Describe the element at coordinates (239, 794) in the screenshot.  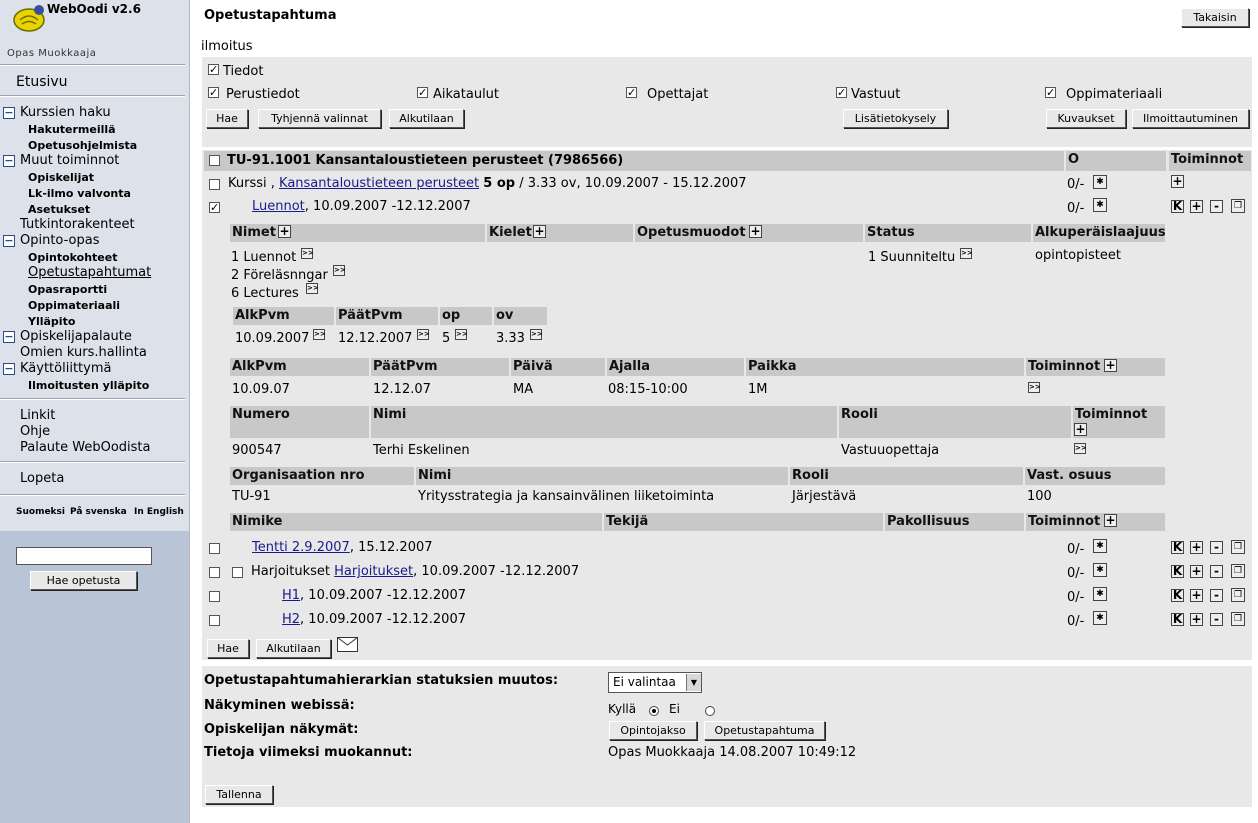
I see `save-button: Tallenna` at that location.